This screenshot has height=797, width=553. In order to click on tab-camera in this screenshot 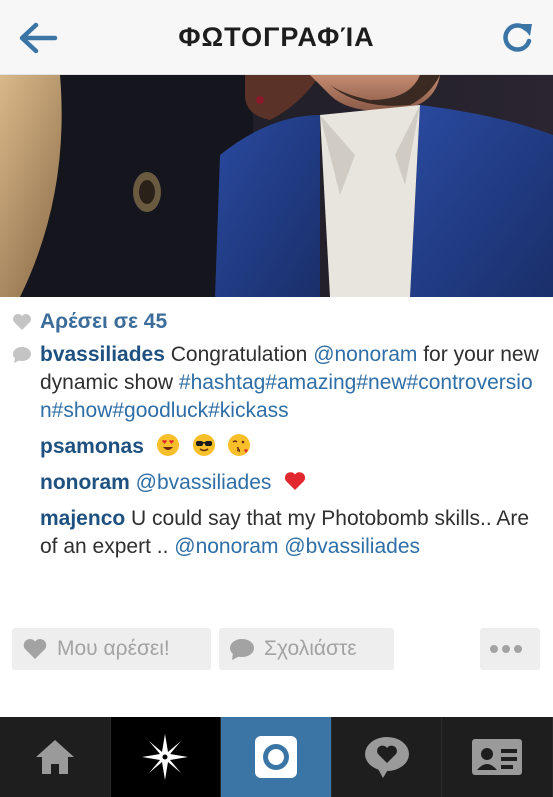, I will do `click(276, 757)`.